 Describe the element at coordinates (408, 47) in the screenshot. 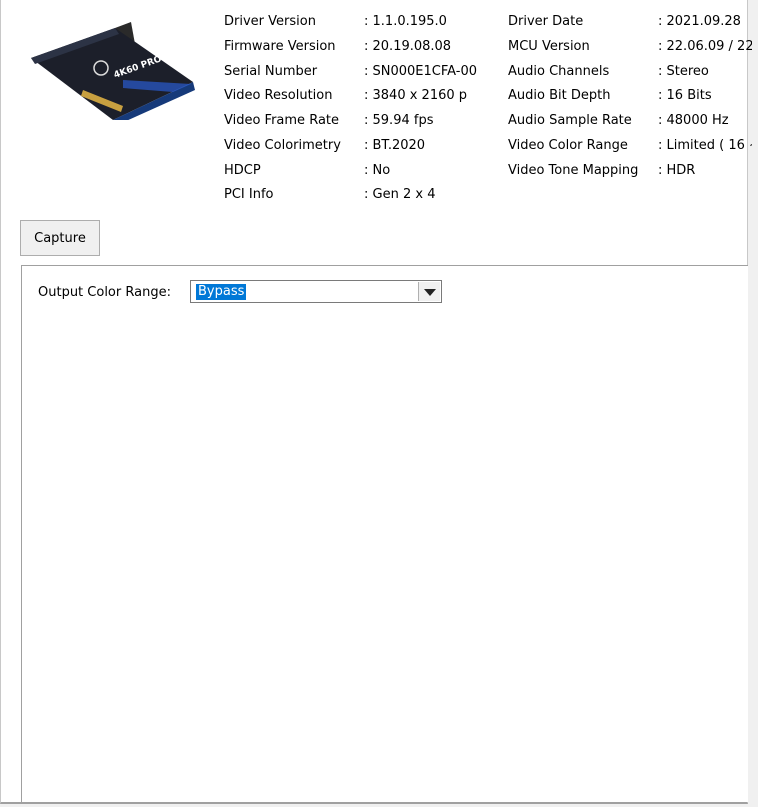

I see `info-value: 20.19.08.08` at that location.